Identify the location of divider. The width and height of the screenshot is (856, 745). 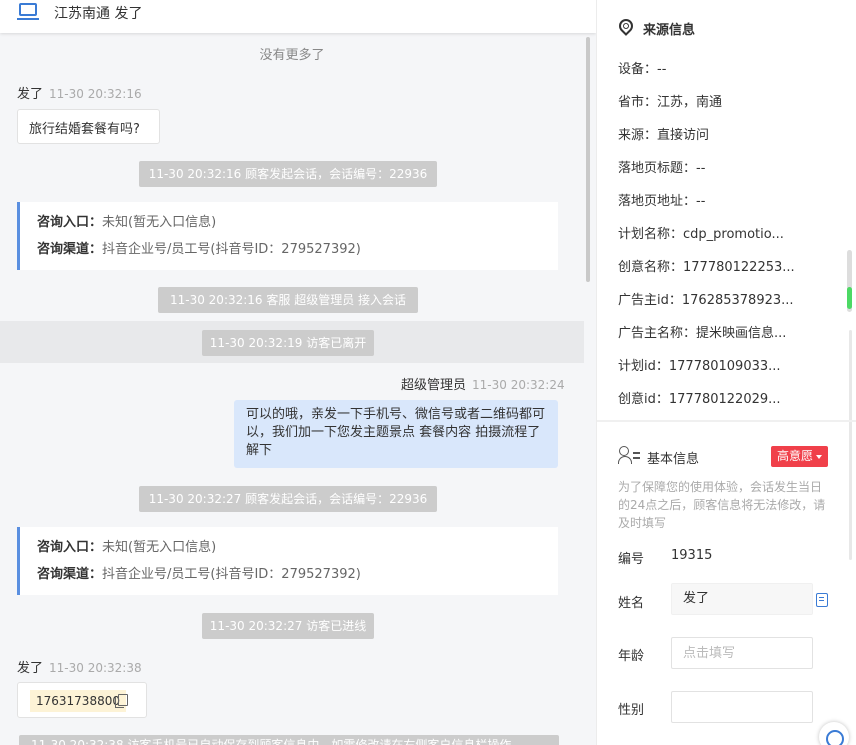
(726, 421).